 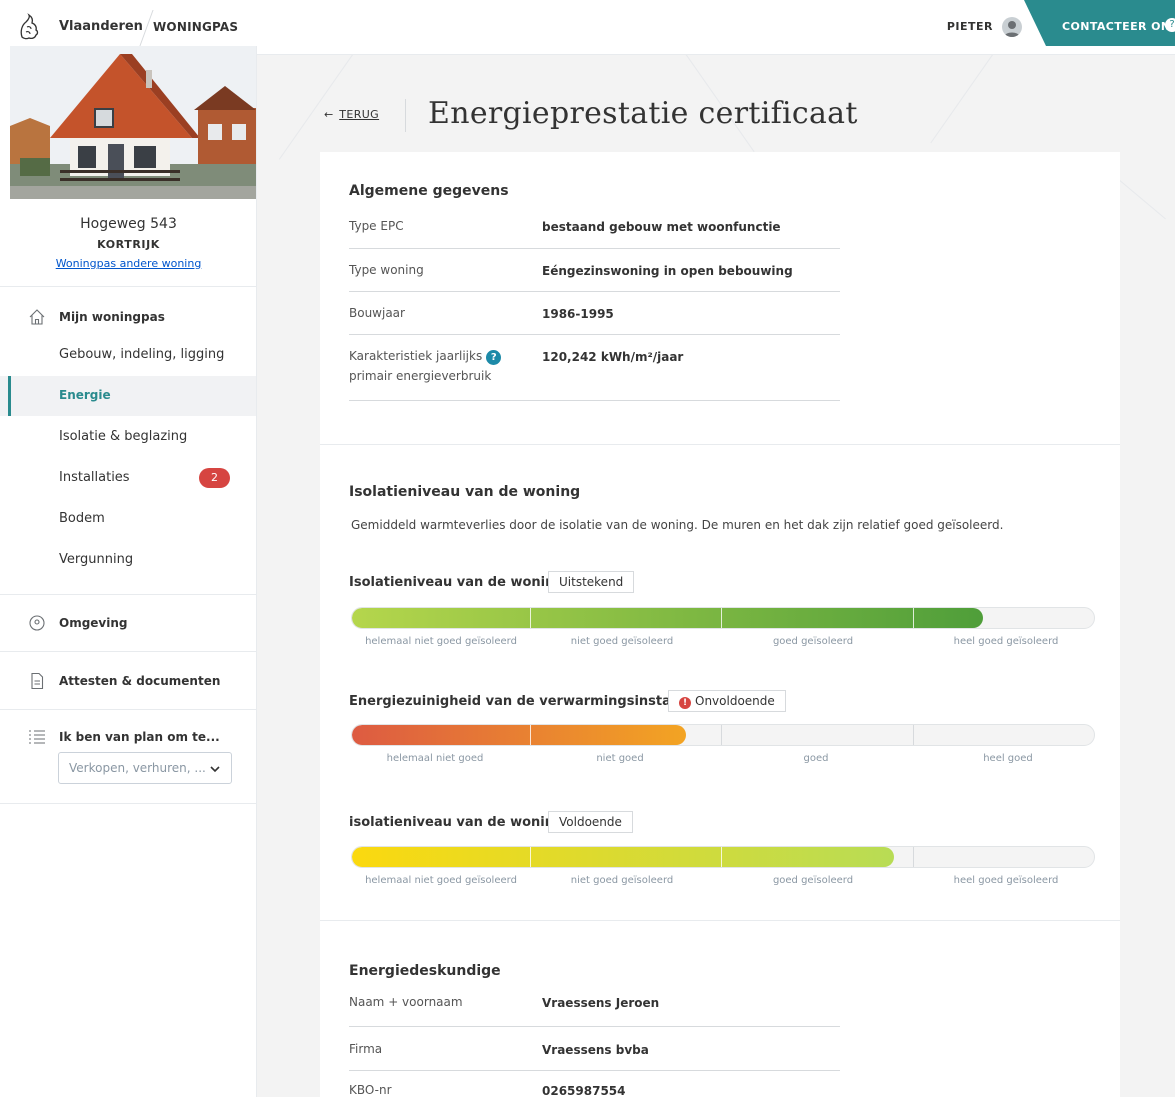 What do you see at coordinates (82, 518) in the screenshot?
I see `sidebar-item-label: Bodem` at bounding box center [82, 518].